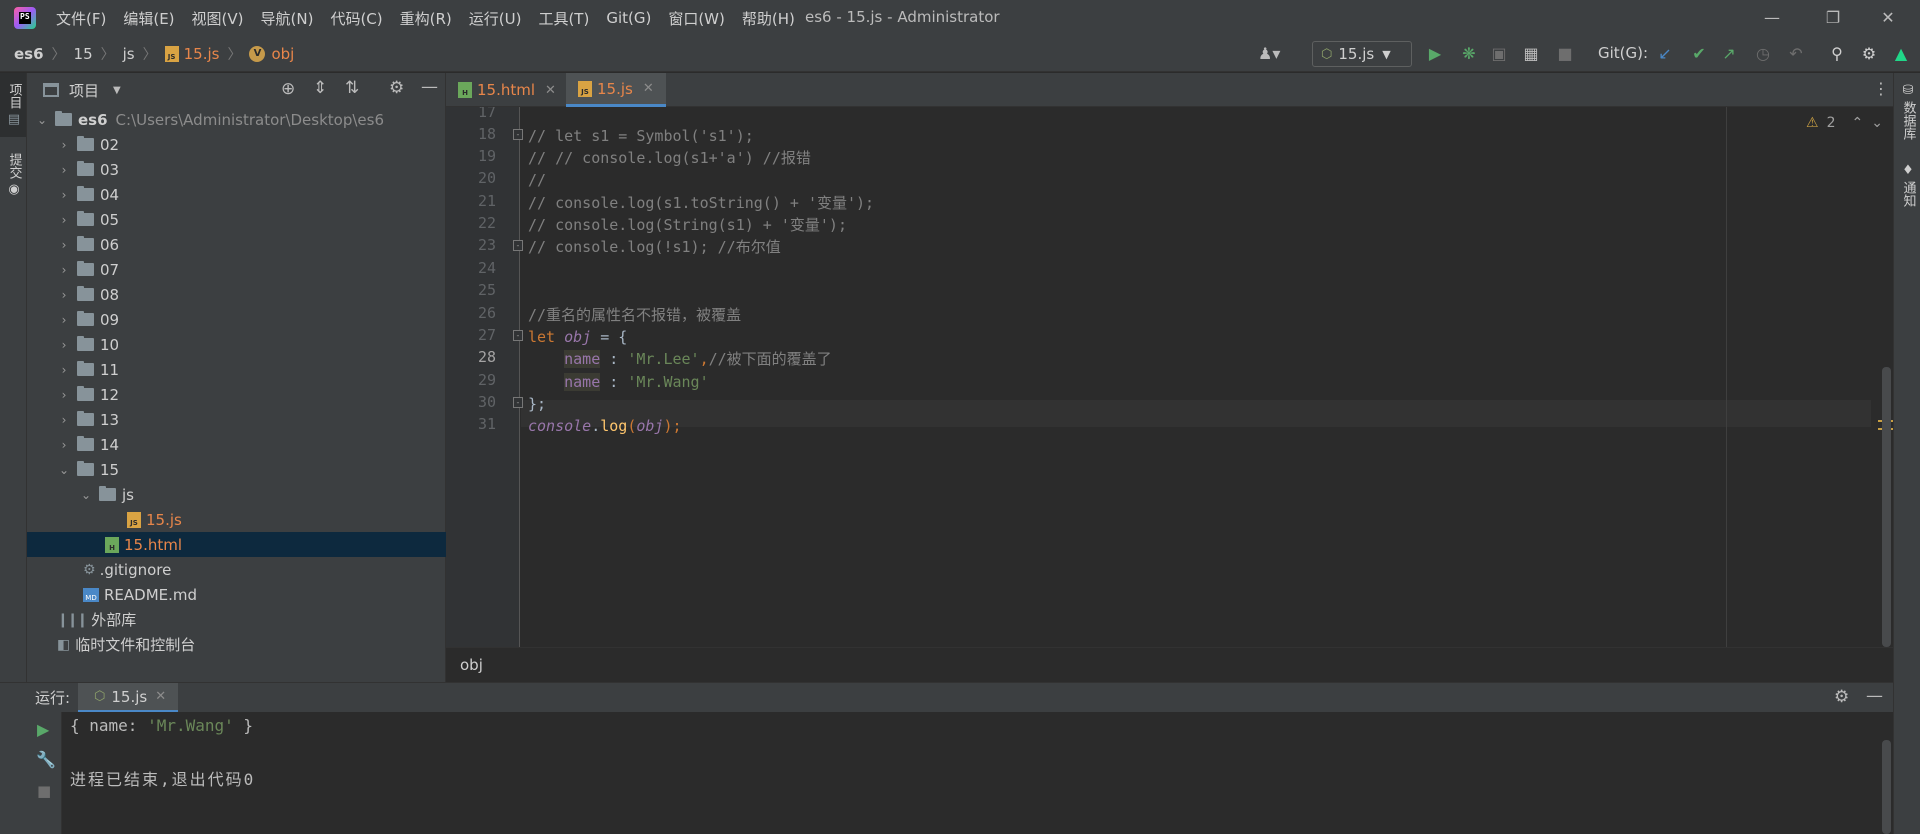  What do you see at coordinates (1665, 54) in the screenshot?
I see `git-update-icon: ↙` at bounding box center [1665, 54].